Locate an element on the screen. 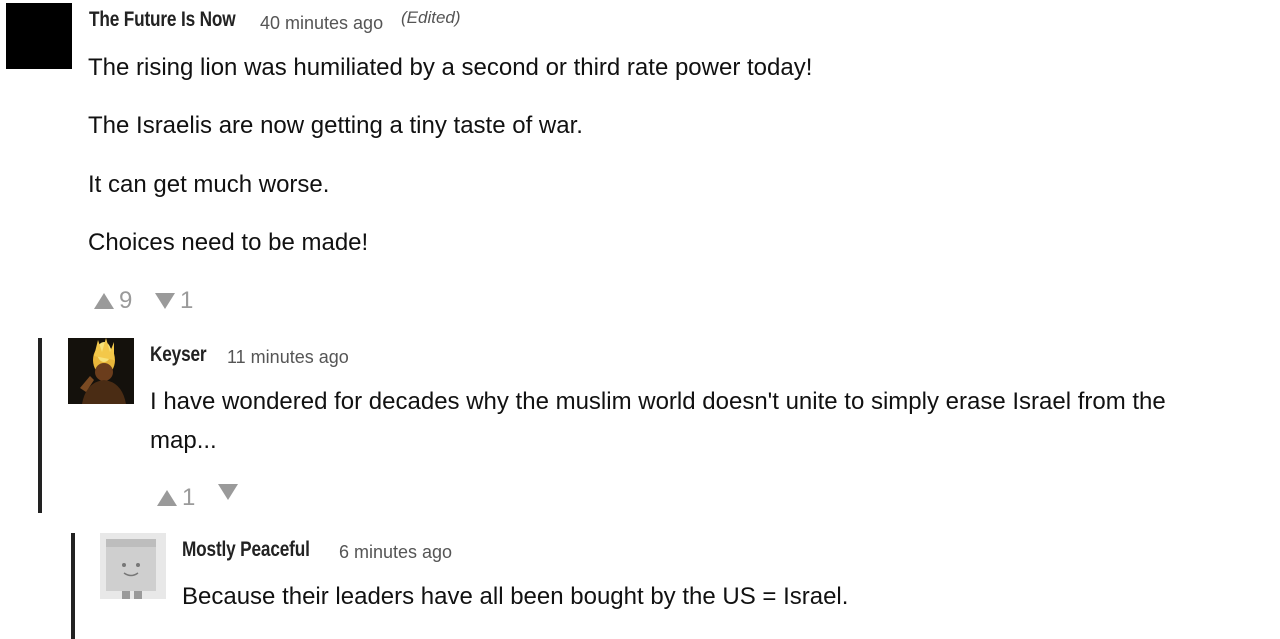 The height and width of the screenshot is (639, 1280). author-name: The Future Is Now is located at coordinates (162, 20).